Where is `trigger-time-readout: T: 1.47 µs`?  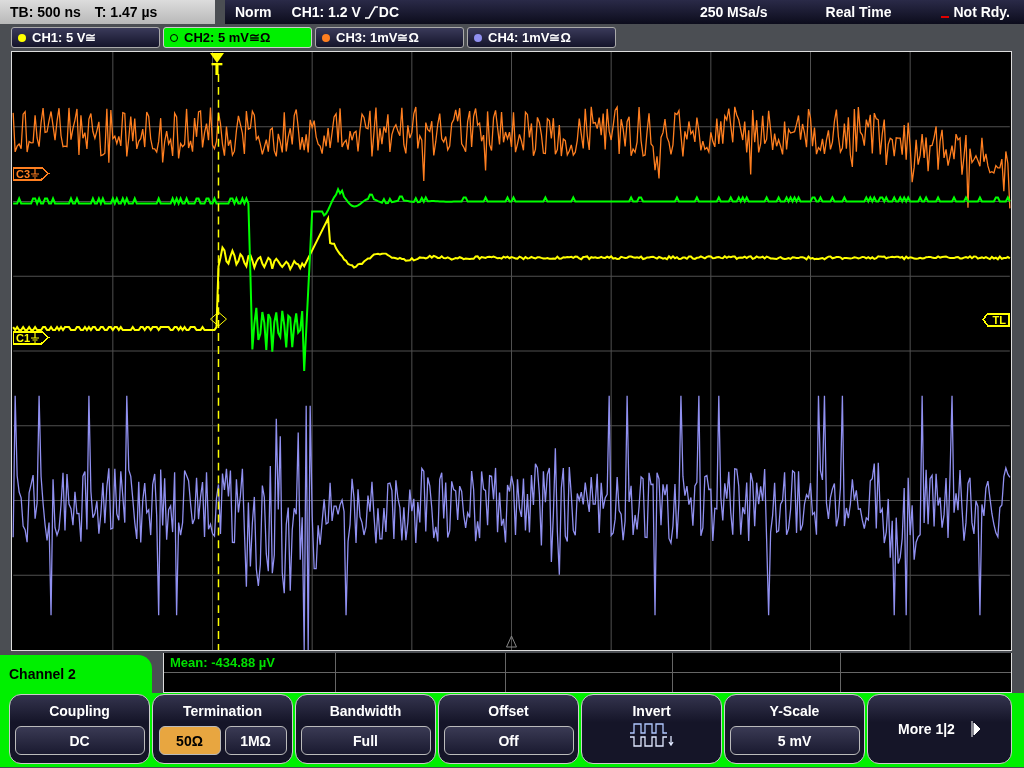 trigger-time-readout: T: 1.47 µs is located at coordinates (126, 12).